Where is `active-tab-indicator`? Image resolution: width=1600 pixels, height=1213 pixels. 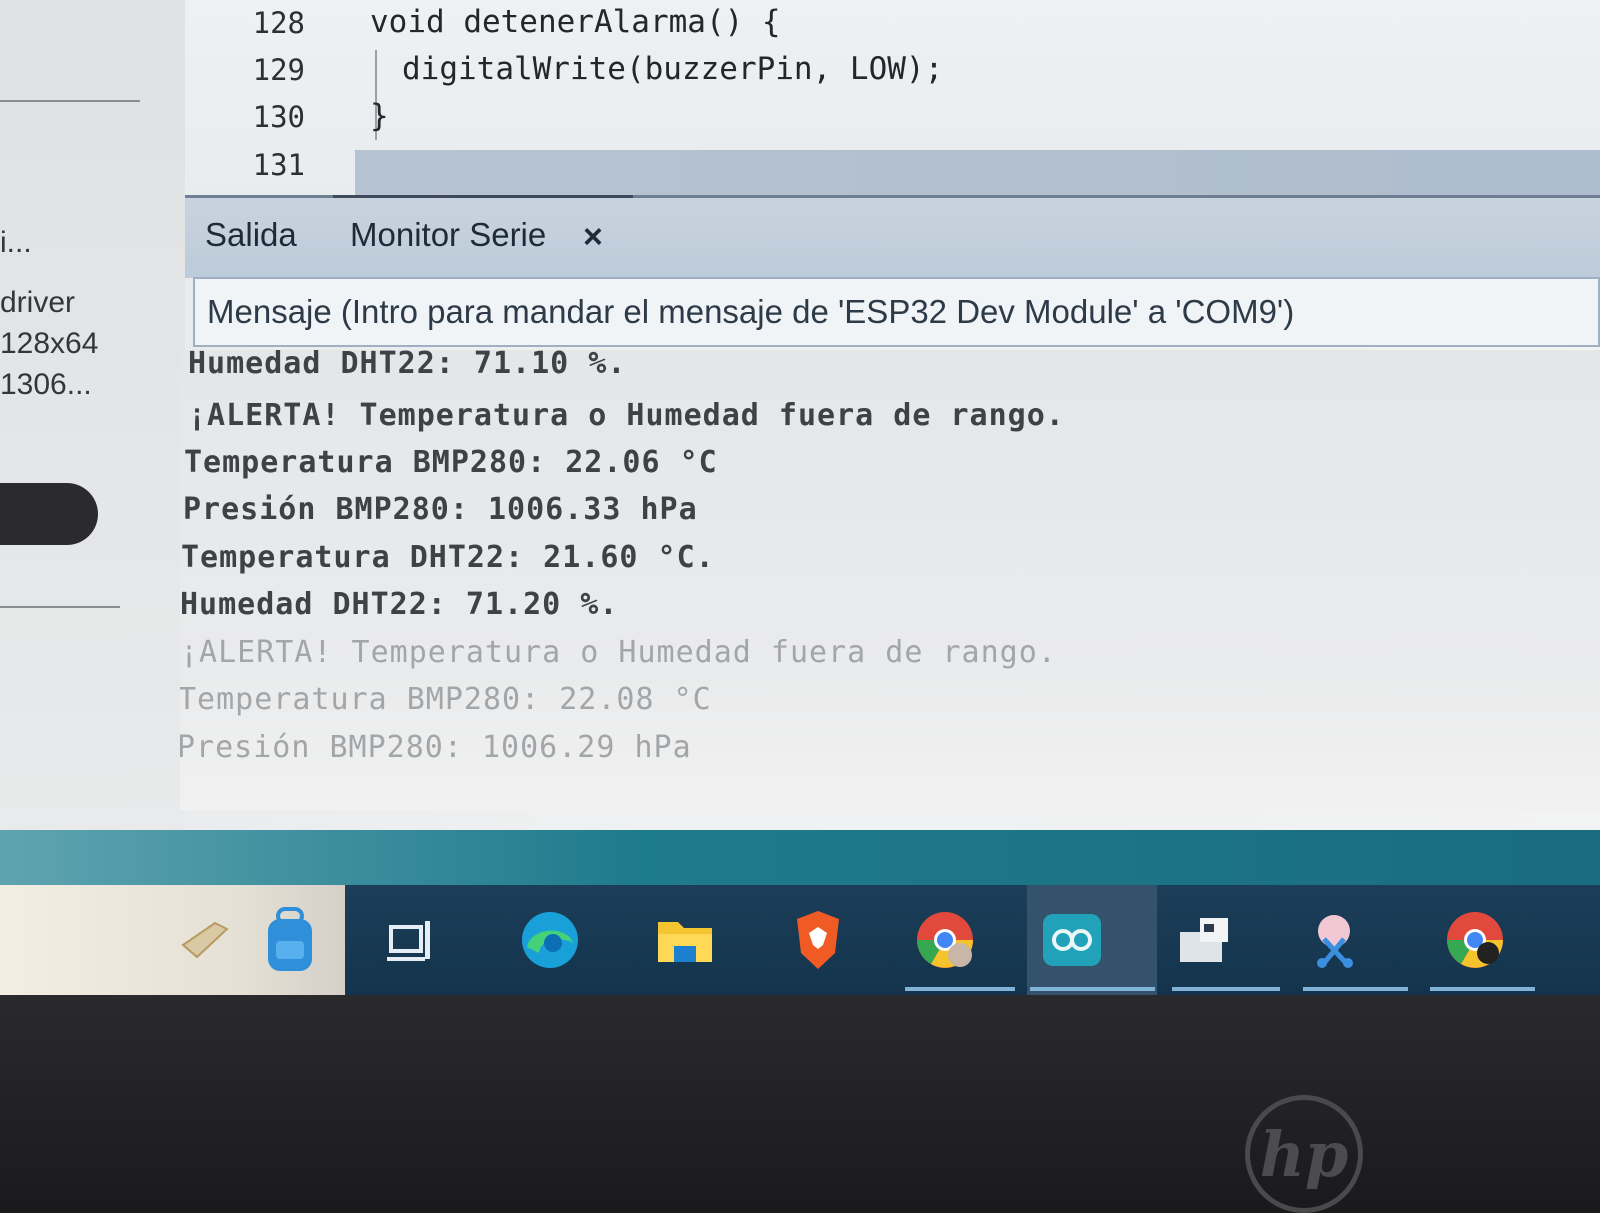 active-tab-indicator is located at coordinates (483, 196).